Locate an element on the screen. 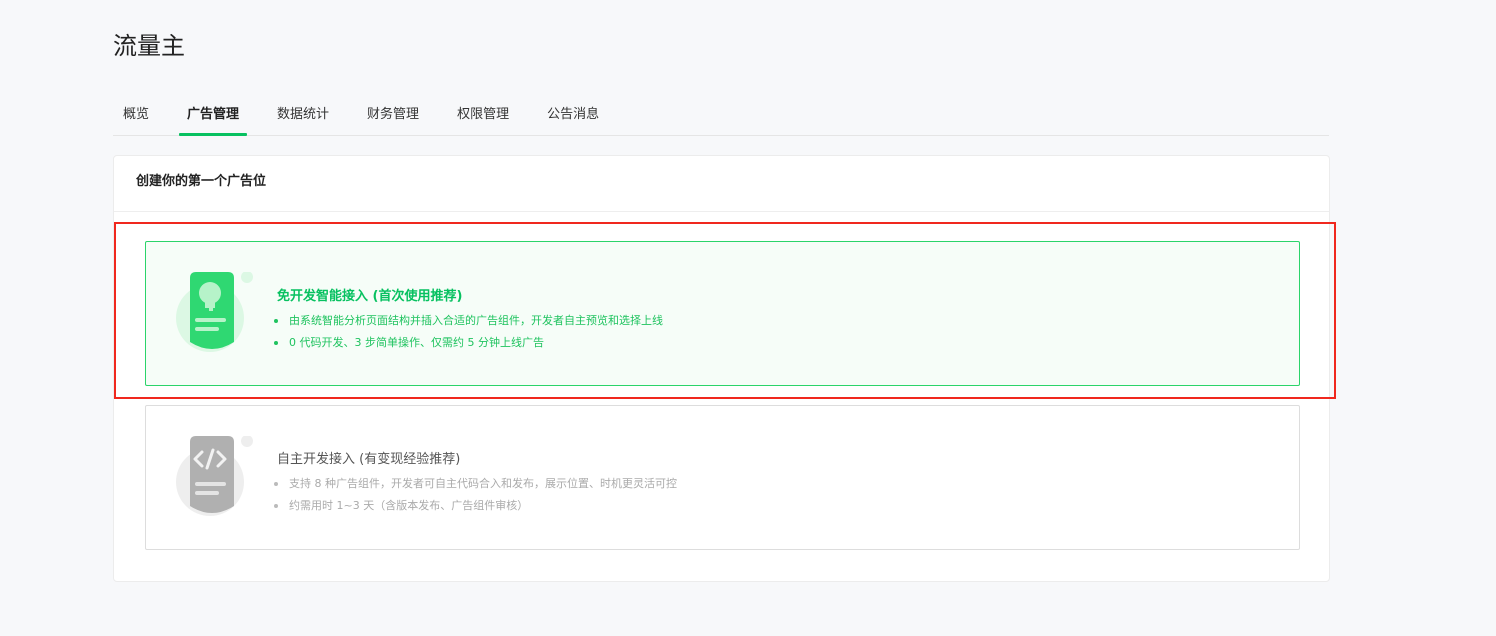 Image resolution: width=1496 pixels, height=636 pixels. page-title: 流量主 is located at coordinates (149, 46).